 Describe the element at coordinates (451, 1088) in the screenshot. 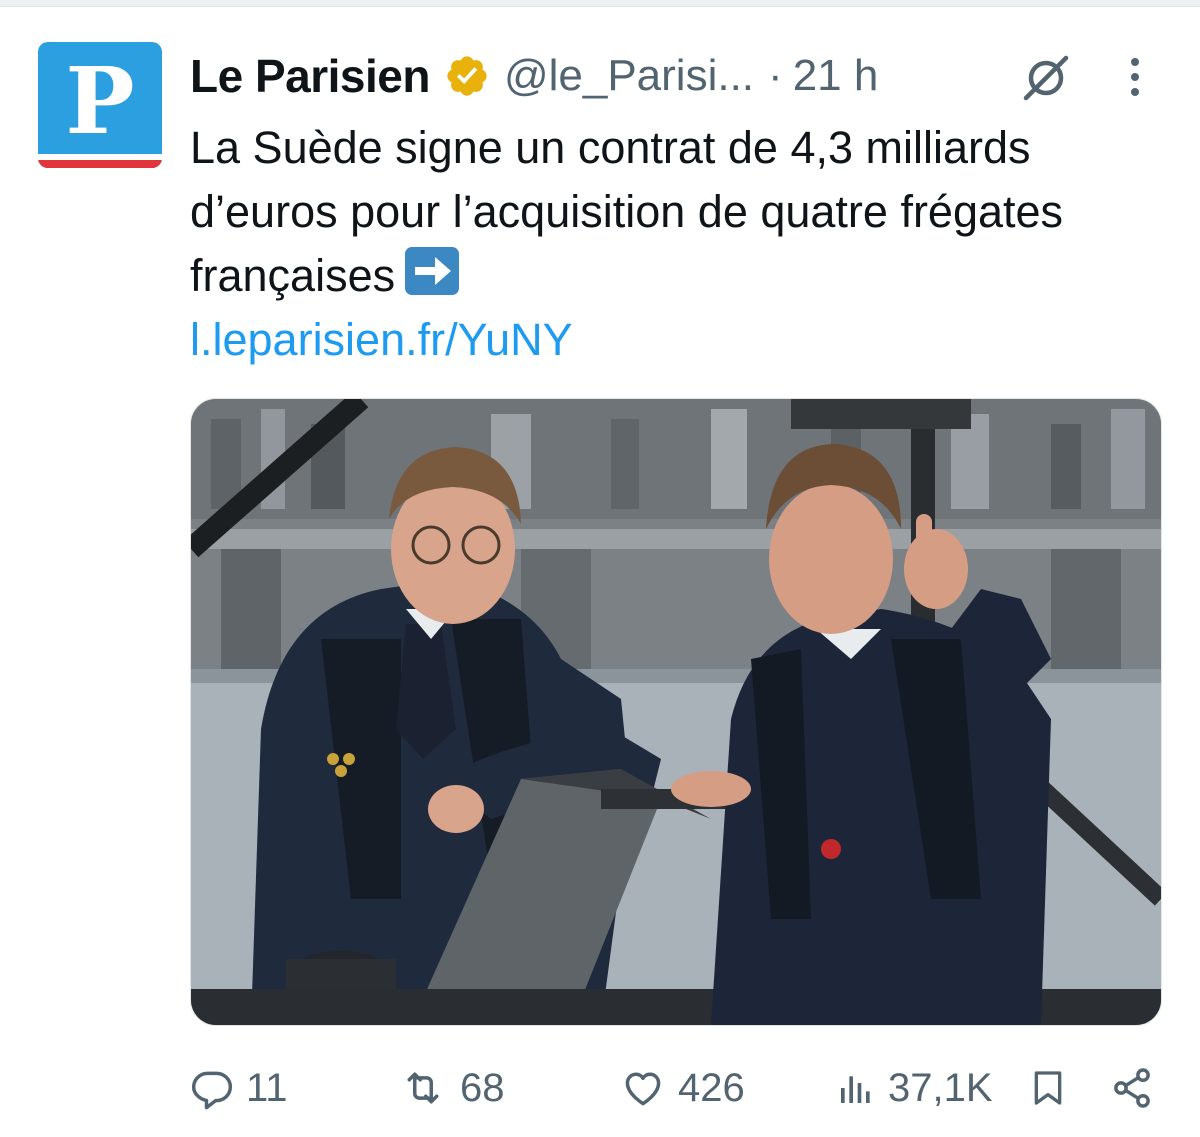

I see `retweet-button: 68` at that location.